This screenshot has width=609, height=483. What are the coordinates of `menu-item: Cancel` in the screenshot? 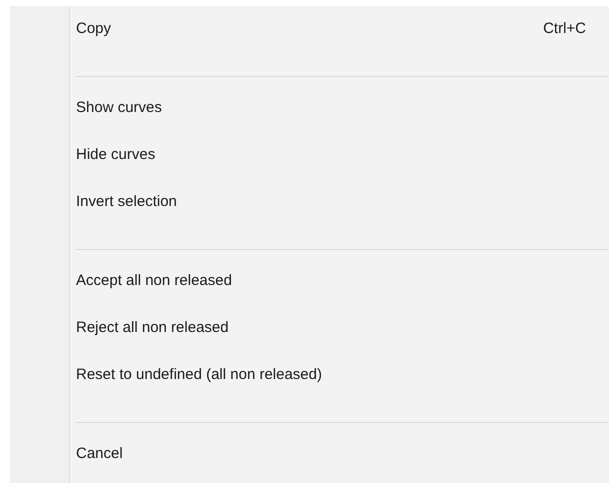 It's located at (342, 454).